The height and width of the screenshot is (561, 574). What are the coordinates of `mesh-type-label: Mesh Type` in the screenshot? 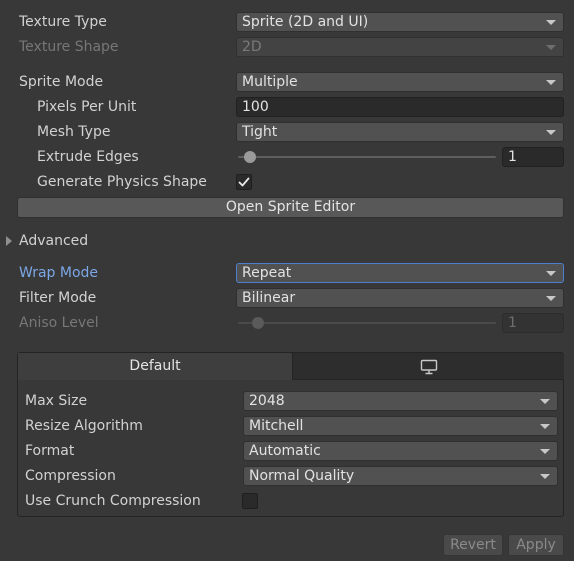 It's located at (74, 132).